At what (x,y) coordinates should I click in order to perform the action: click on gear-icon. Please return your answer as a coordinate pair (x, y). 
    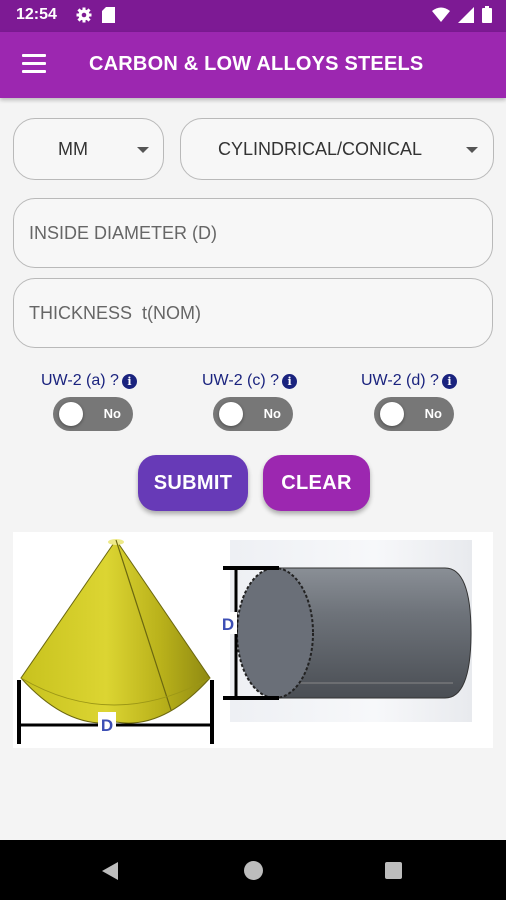
    Looking at the image, I should click on (84, 15).